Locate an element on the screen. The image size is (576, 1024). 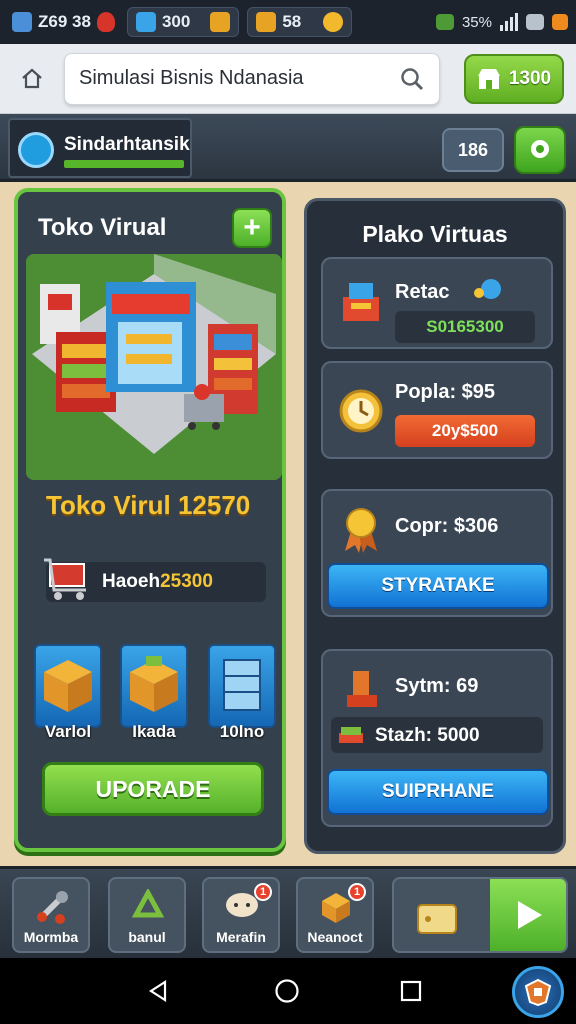
home-icon is located at coordinates (32, 78).